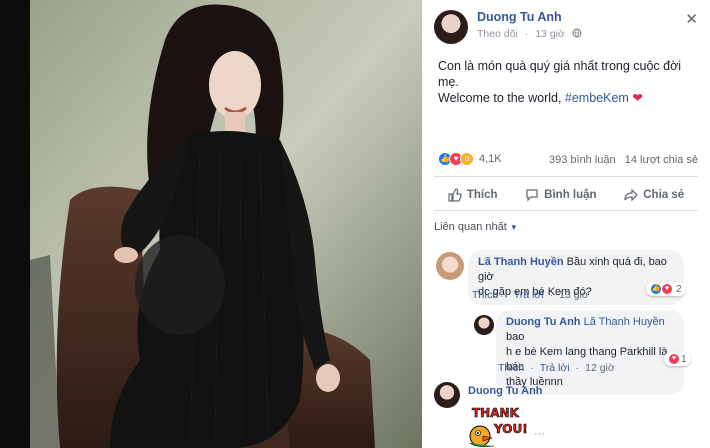 The image size is (710, 448). Describe the element at coordinates (684, 359) in the screenshot. I see `reply-reaction-count: 1` at that location.